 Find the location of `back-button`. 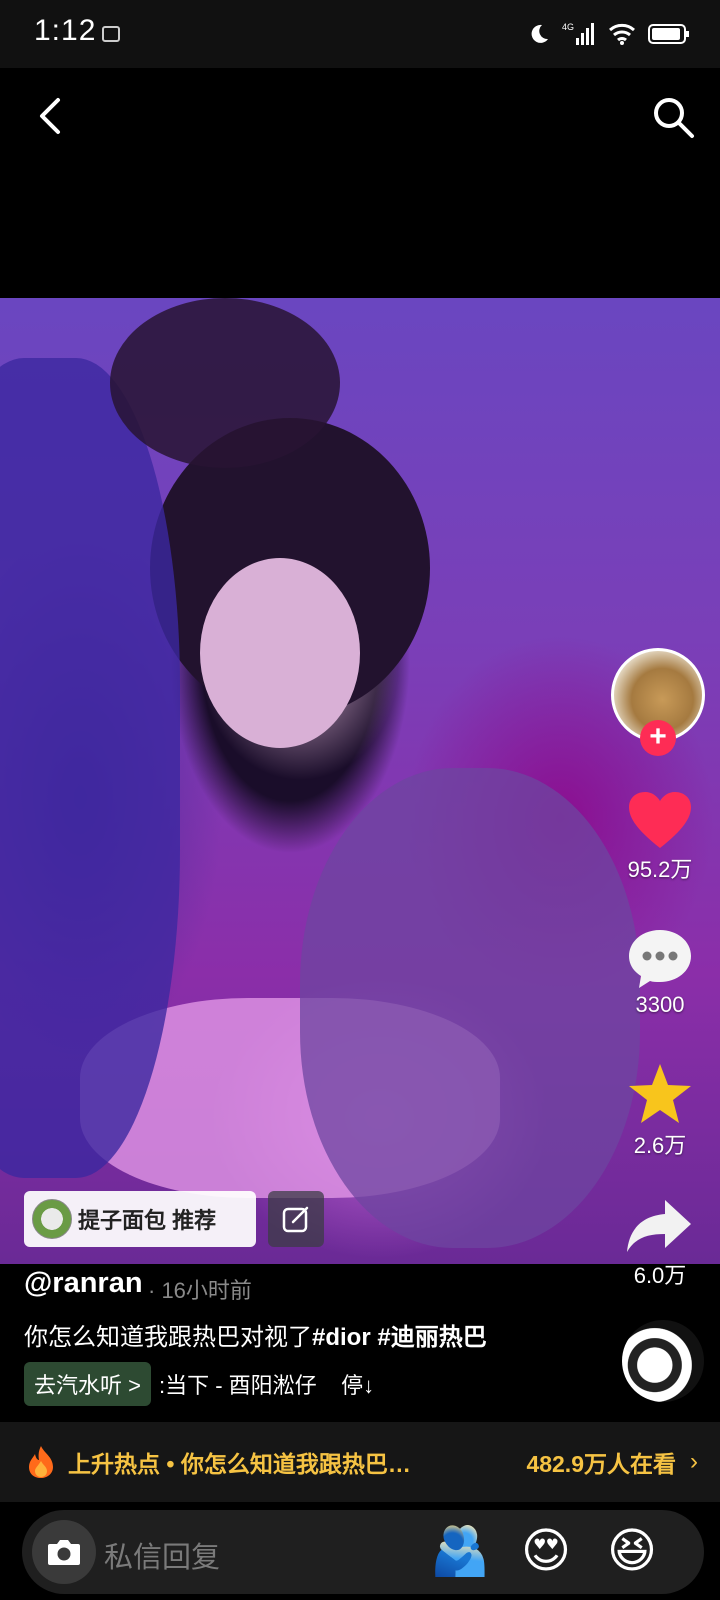

back-button is located at coordinates (50, 116).